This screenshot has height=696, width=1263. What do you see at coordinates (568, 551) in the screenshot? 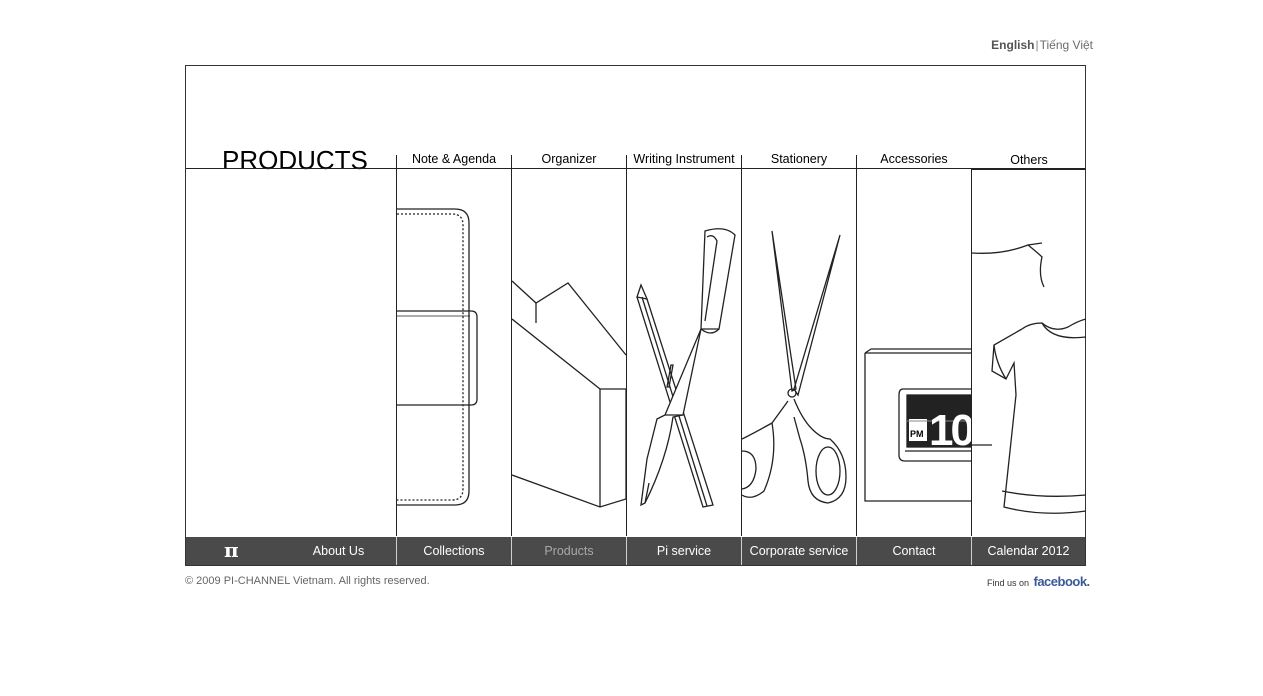
I see `nav-products: Products` at bounding box center [568, 551].